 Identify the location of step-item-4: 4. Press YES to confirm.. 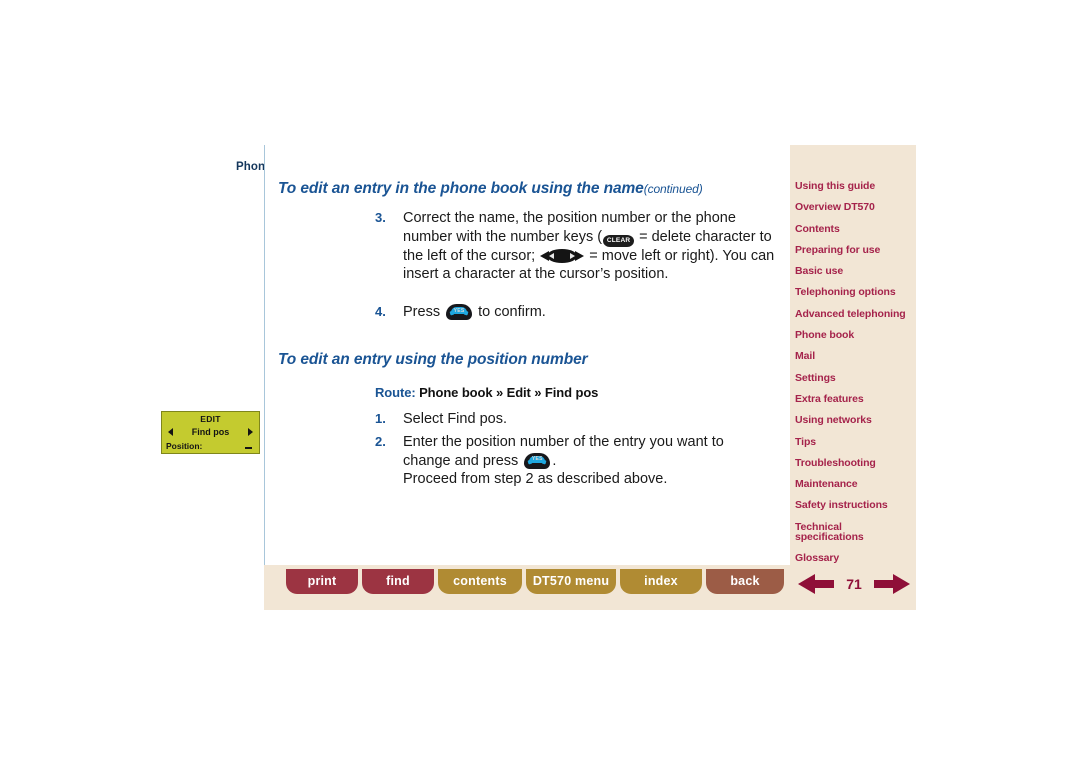
(575, 312).